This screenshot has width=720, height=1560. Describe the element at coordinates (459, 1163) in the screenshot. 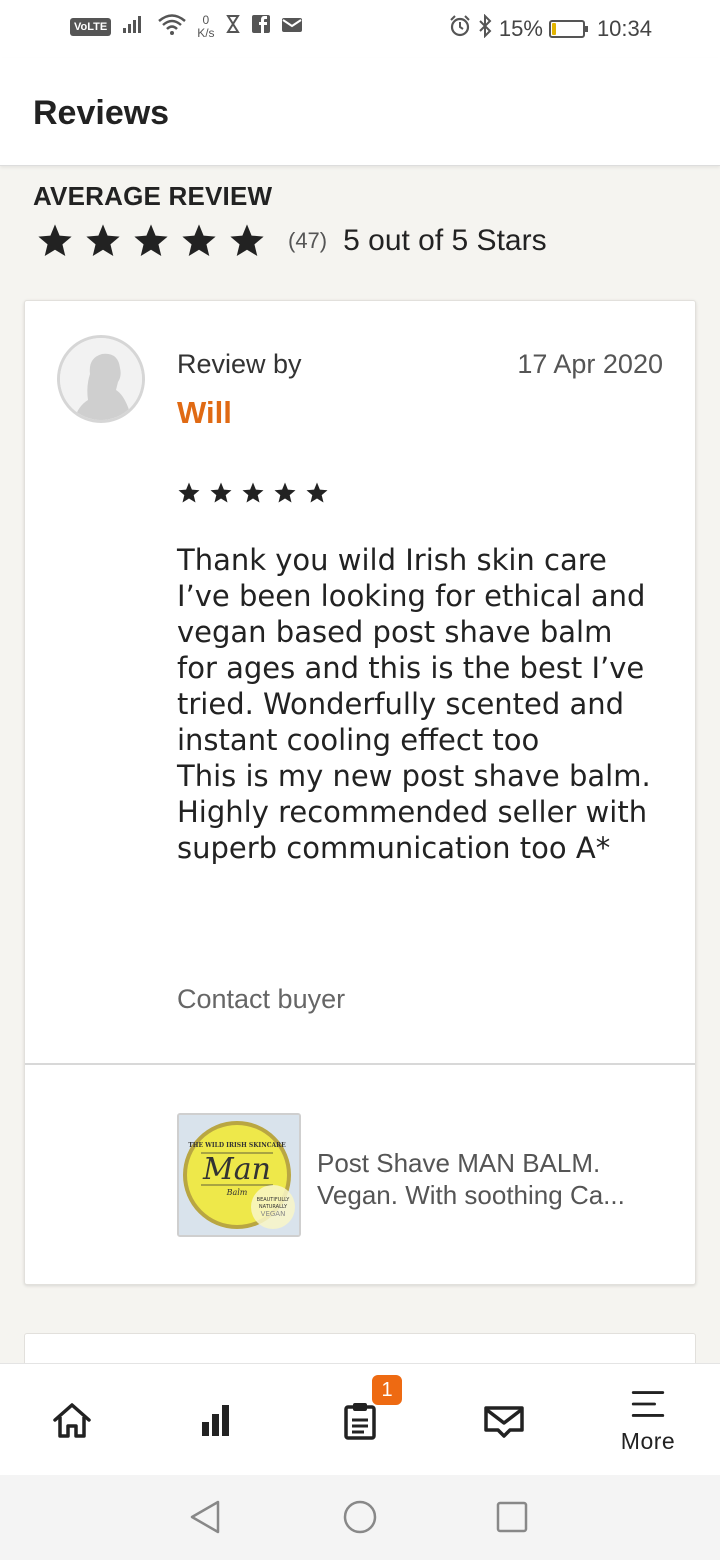

I see `product-title-line1: Post Shave MAN BALM.` at that location.